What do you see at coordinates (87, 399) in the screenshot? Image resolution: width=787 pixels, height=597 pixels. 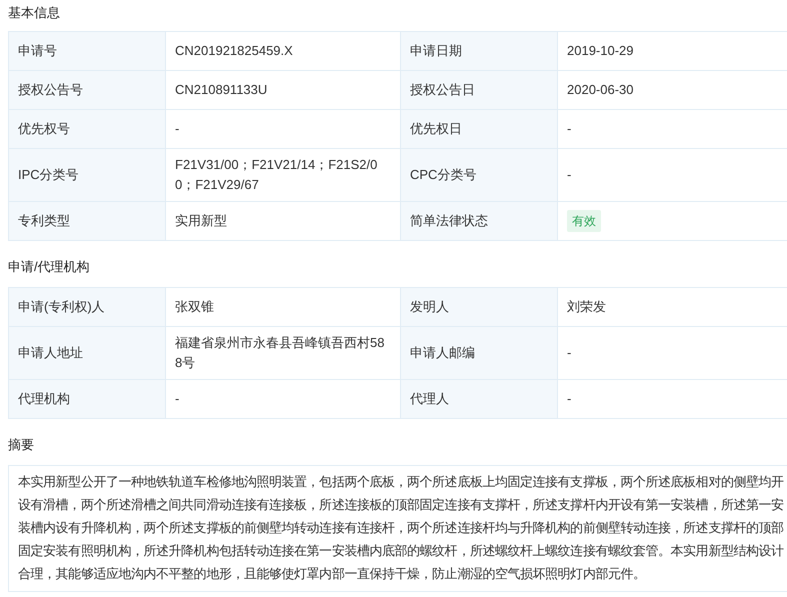 I see `field-label: 代理机构` at bounding box center [87, 399].